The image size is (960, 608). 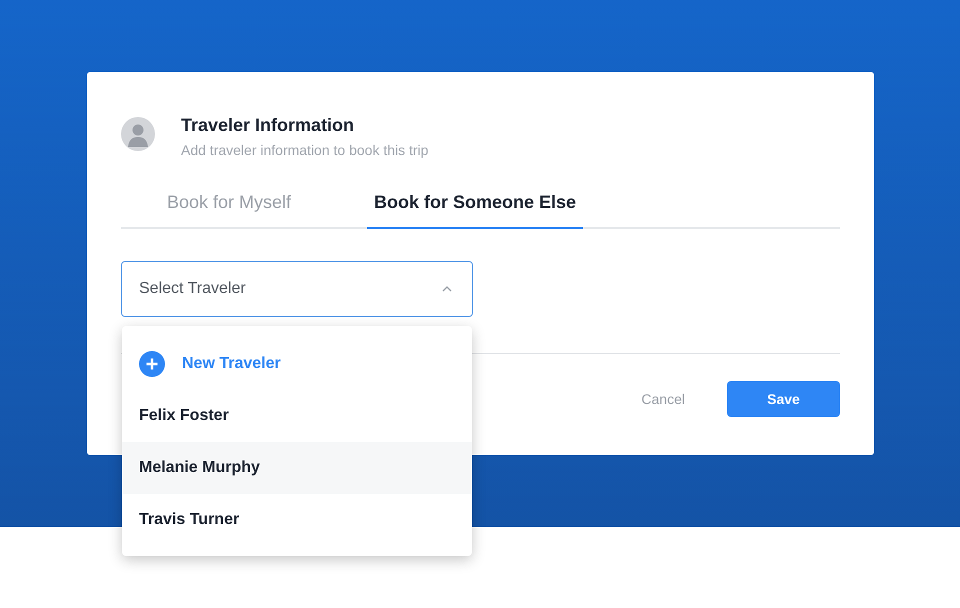 I want to click on menu-item: Travis Turner, so click(x=297, y=520).